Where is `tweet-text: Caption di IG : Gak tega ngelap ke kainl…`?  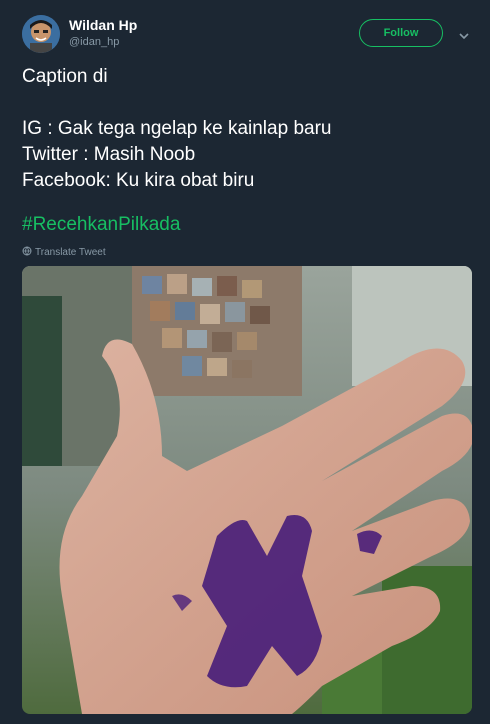
tweet-text: Caption di IG : Gak tega ngelap ke kainl… is located at coordinates (177, 128).